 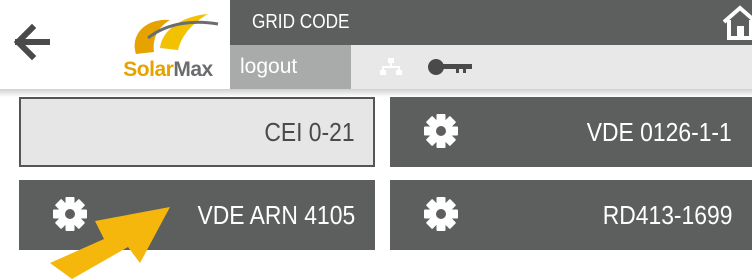 I want to click on grid-code-rd413-1699-button: RD413-1699, so click(x=571, y=215).